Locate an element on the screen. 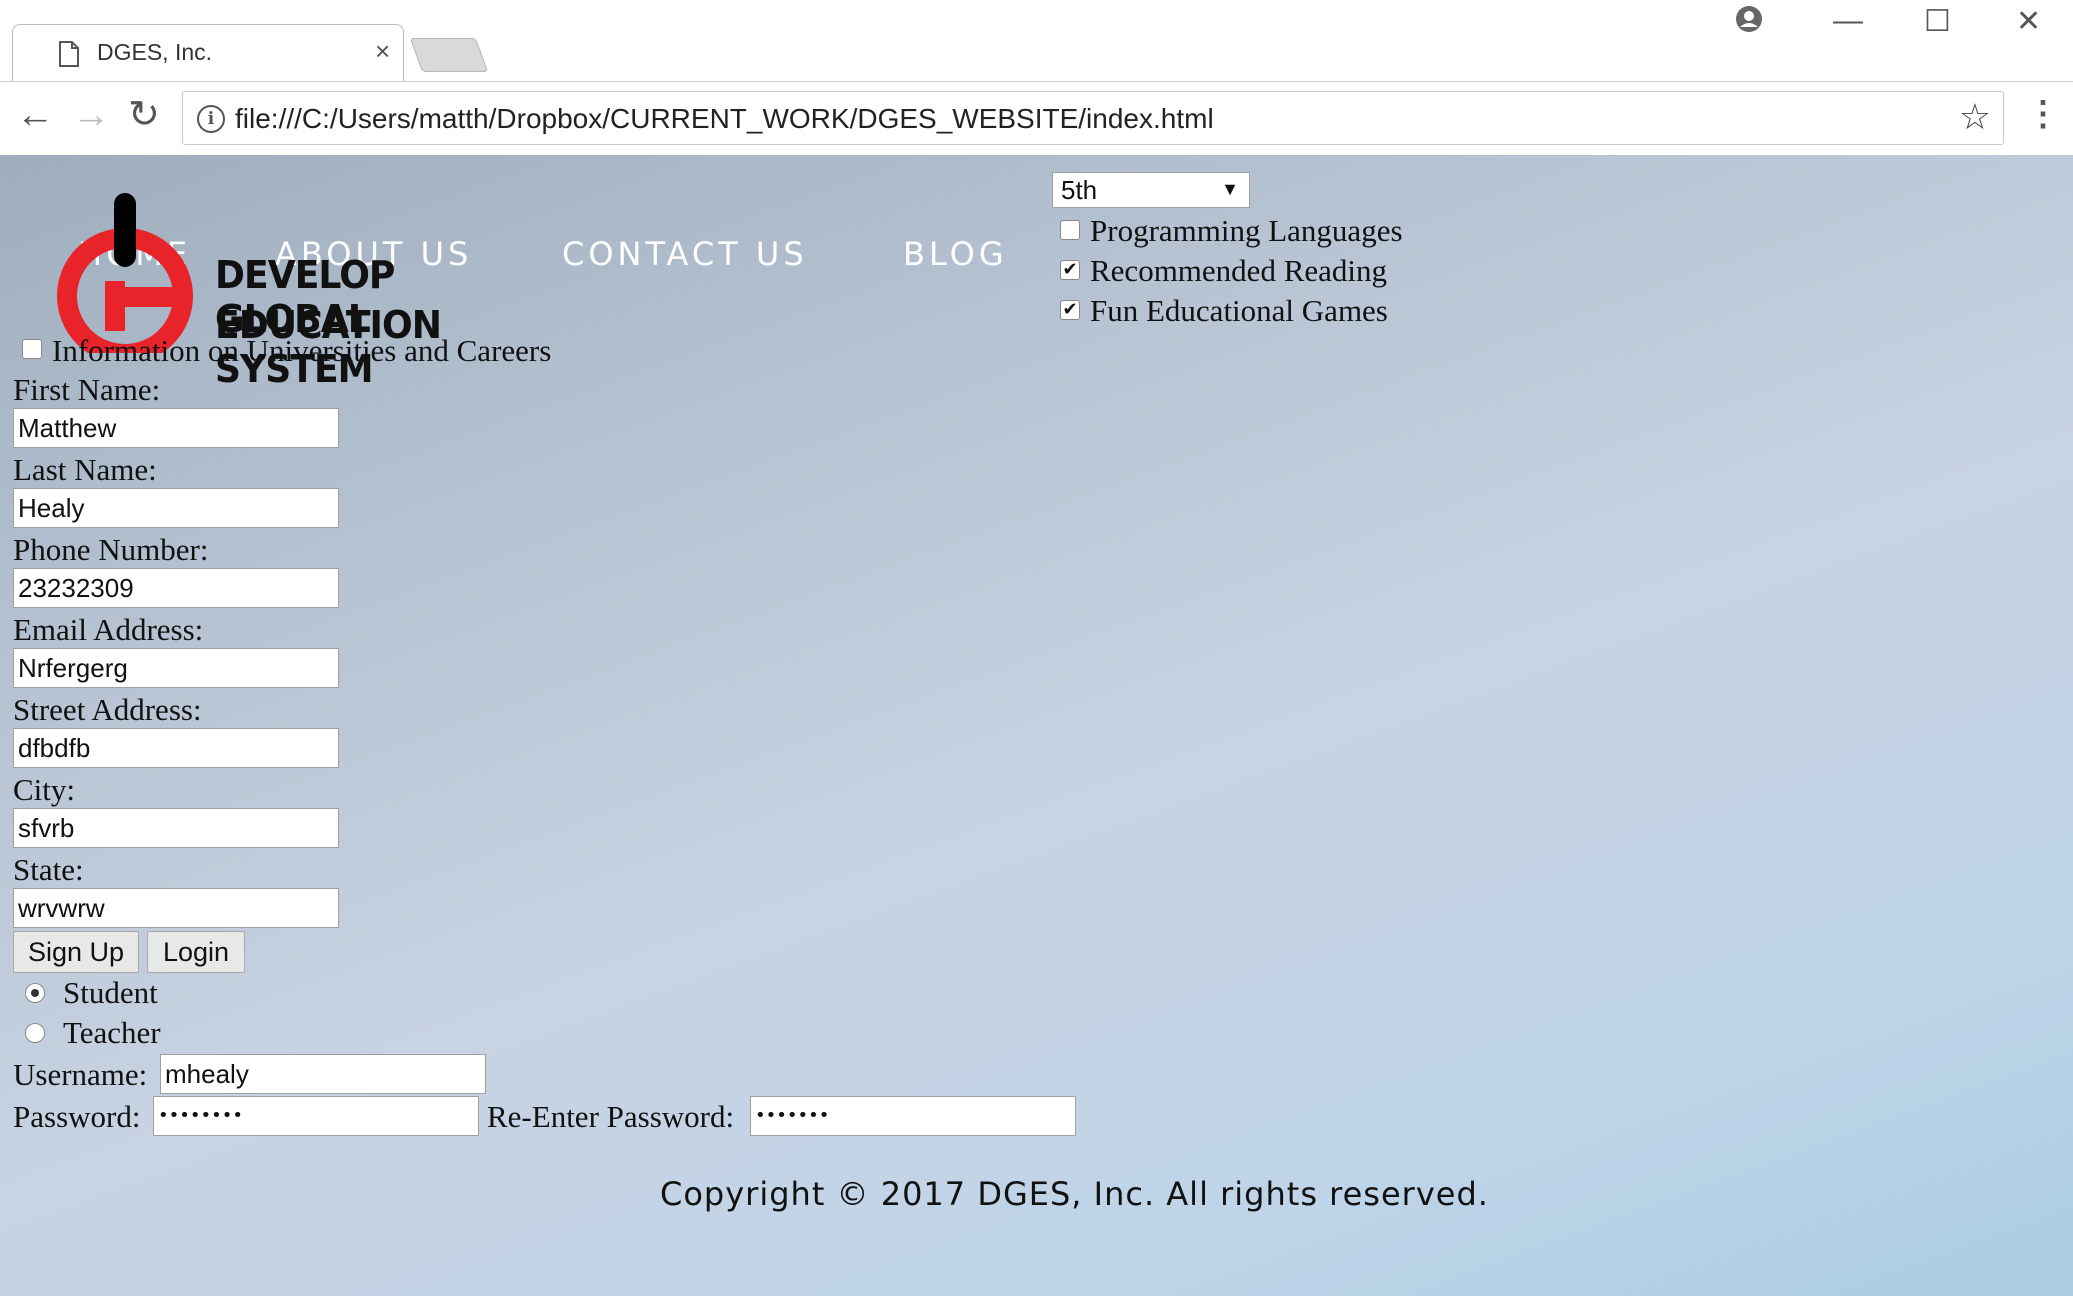 The image size is (2073, 1296). reenter-password-field: ••••••• is located at coordinates (913, 1116).